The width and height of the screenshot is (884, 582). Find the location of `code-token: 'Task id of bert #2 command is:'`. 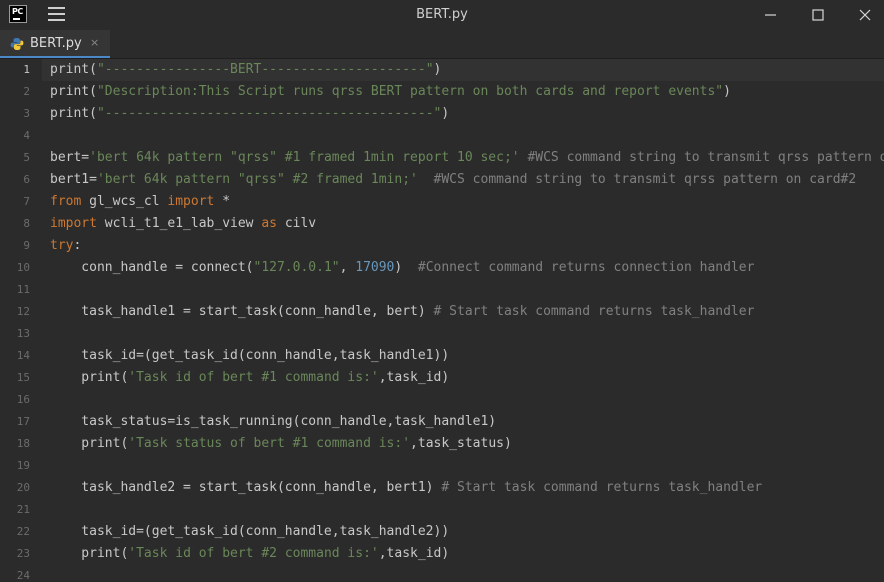

code-token: 'Task id of bert #2 command is:' is located at coordinates (253, 553).